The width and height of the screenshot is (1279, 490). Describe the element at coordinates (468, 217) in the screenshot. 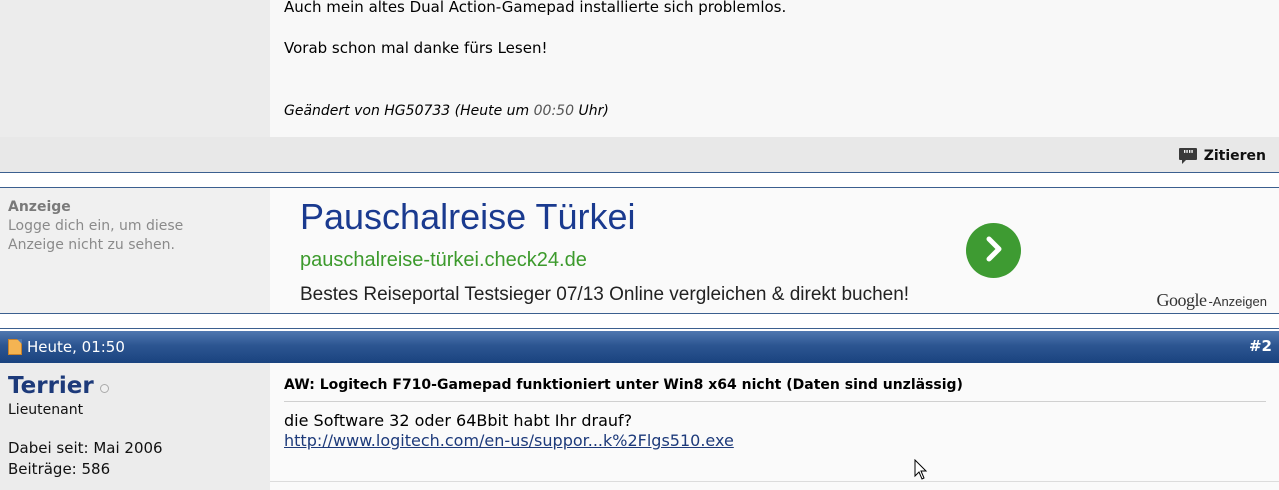

I see `ad-title-link: Pauschalreise Türkei` at that location.